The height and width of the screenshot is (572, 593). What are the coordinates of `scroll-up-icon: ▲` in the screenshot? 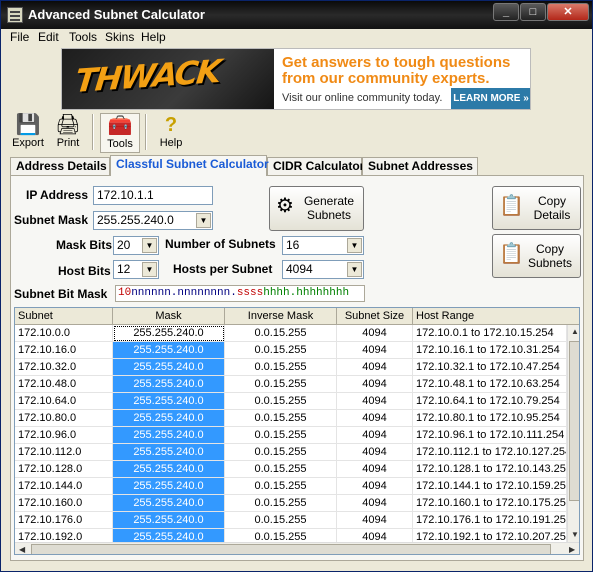 It's located at (575, 331).